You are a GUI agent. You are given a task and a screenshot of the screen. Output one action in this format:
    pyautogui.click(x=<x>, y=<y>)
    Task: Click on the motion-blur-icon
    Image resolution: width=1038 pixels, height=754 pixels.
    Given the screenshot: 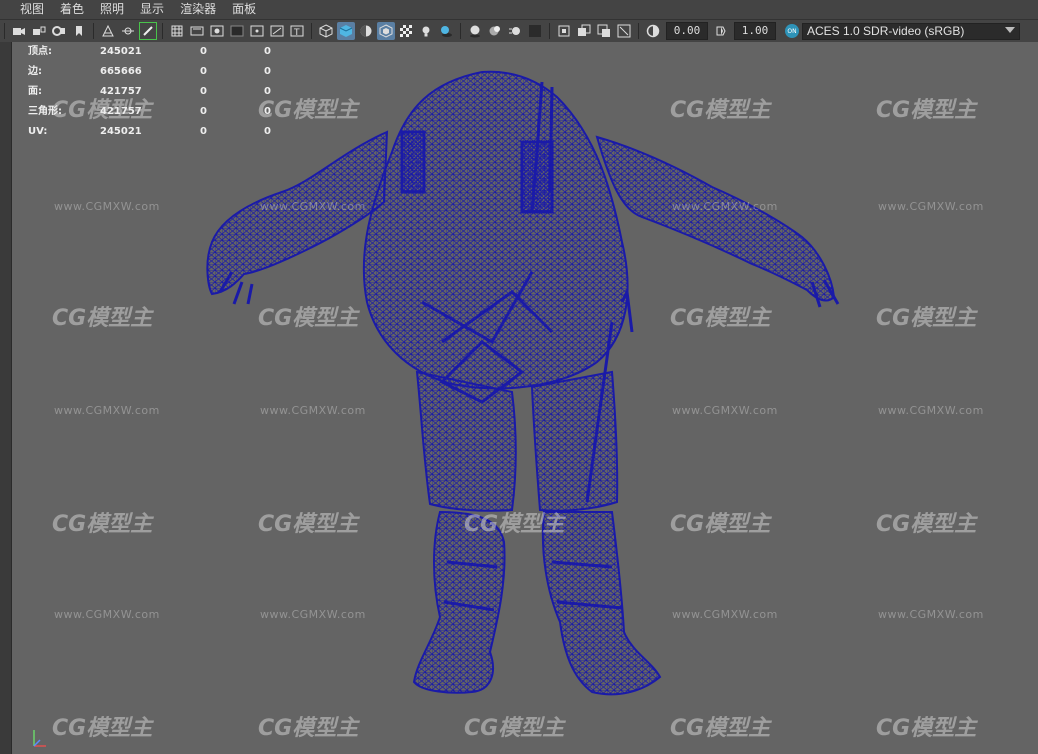 What is the action you would take?
    pyautogui.click(x=515, y=31)
    